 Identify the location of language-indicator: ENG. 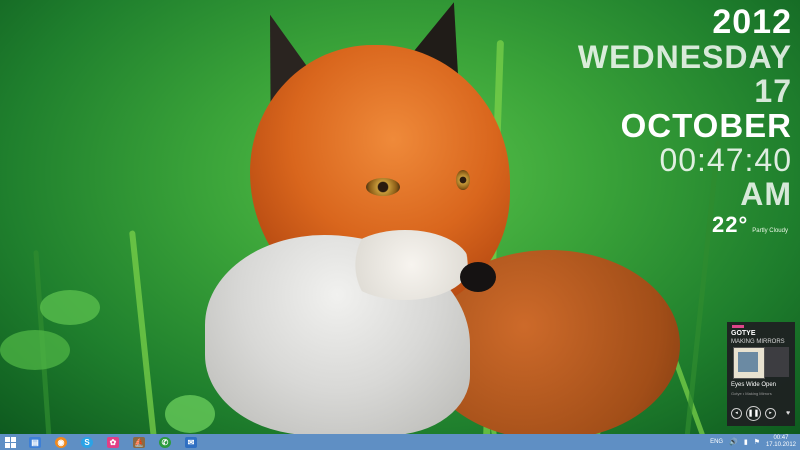
(716, 442).